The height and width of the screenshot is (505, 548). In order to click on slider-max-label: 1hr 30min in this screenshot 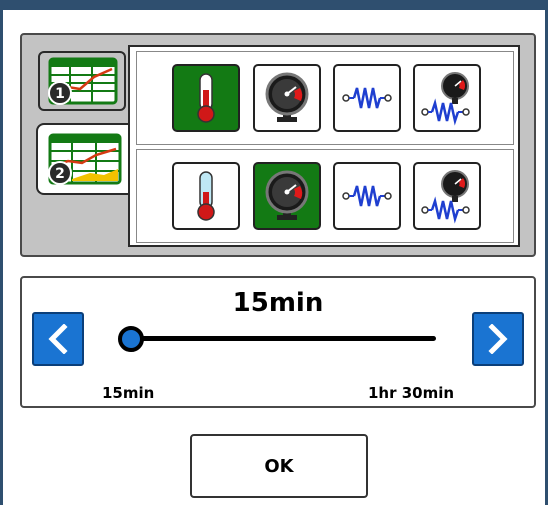, I will do `click(411, 393)`.